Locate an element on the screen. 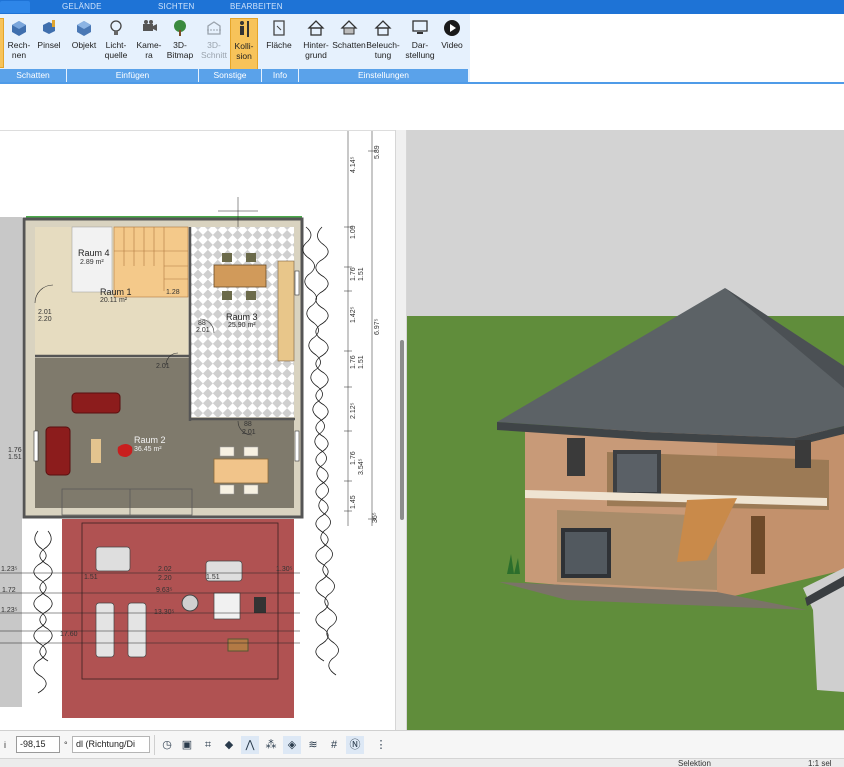 The width and height of the screenshot is (844, 767). walk-icon: ⋀ is located at coordinates (250, 745).